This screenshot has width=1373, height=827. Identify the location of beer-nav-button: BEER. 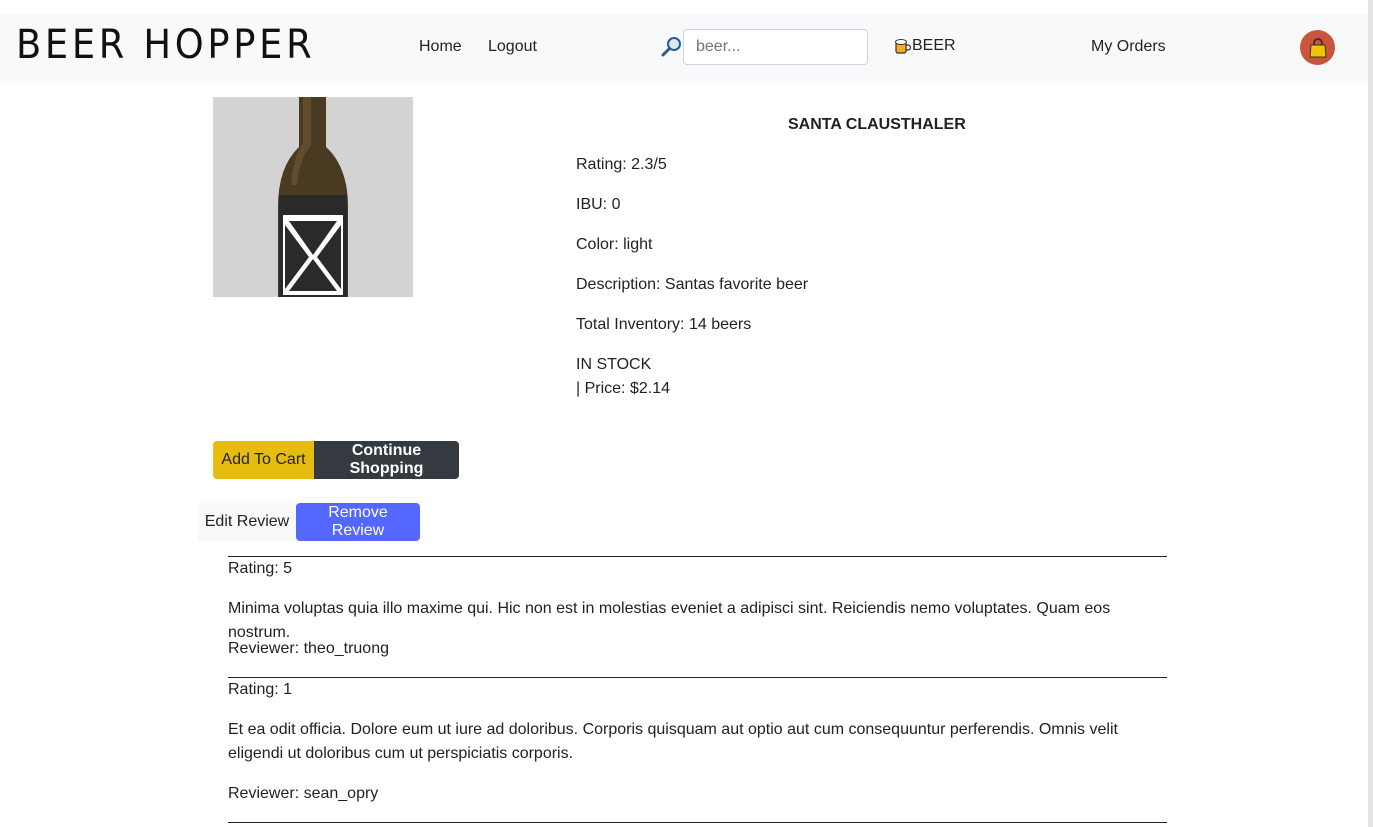
(924, 46).